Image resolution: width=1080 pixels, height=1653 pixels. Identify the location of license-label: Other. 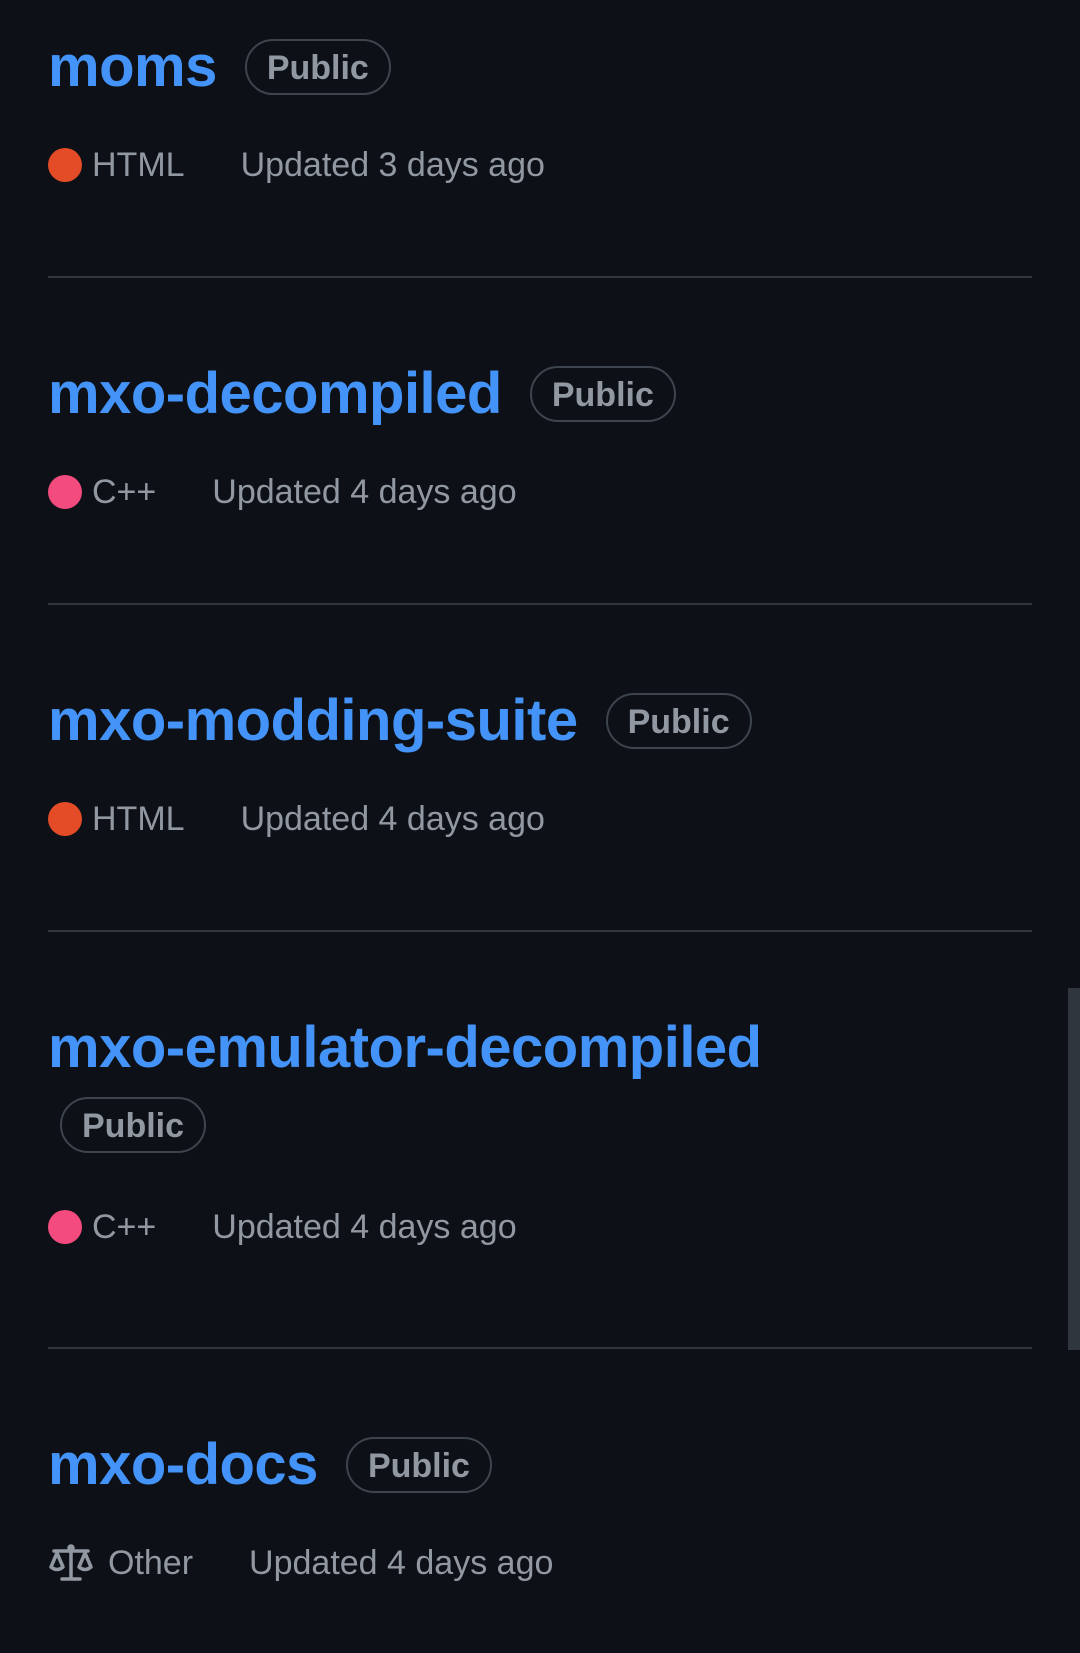
(151, 1562).